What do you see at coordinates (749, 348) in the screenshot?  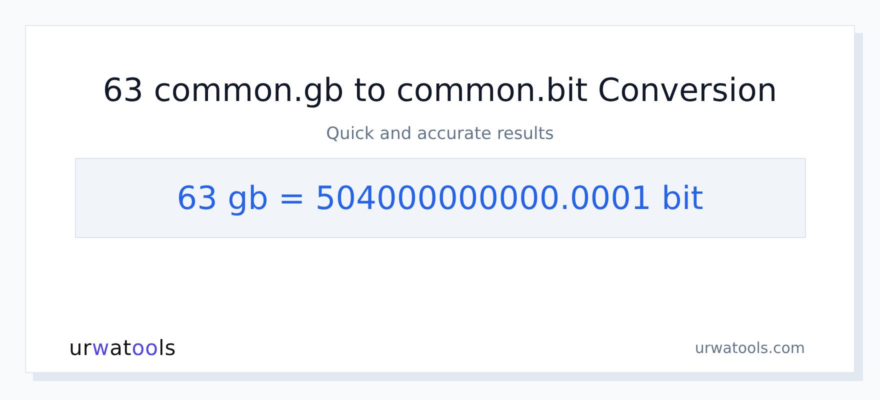 I see `site-url: urwatools.com` at bounding box center [749, 348].